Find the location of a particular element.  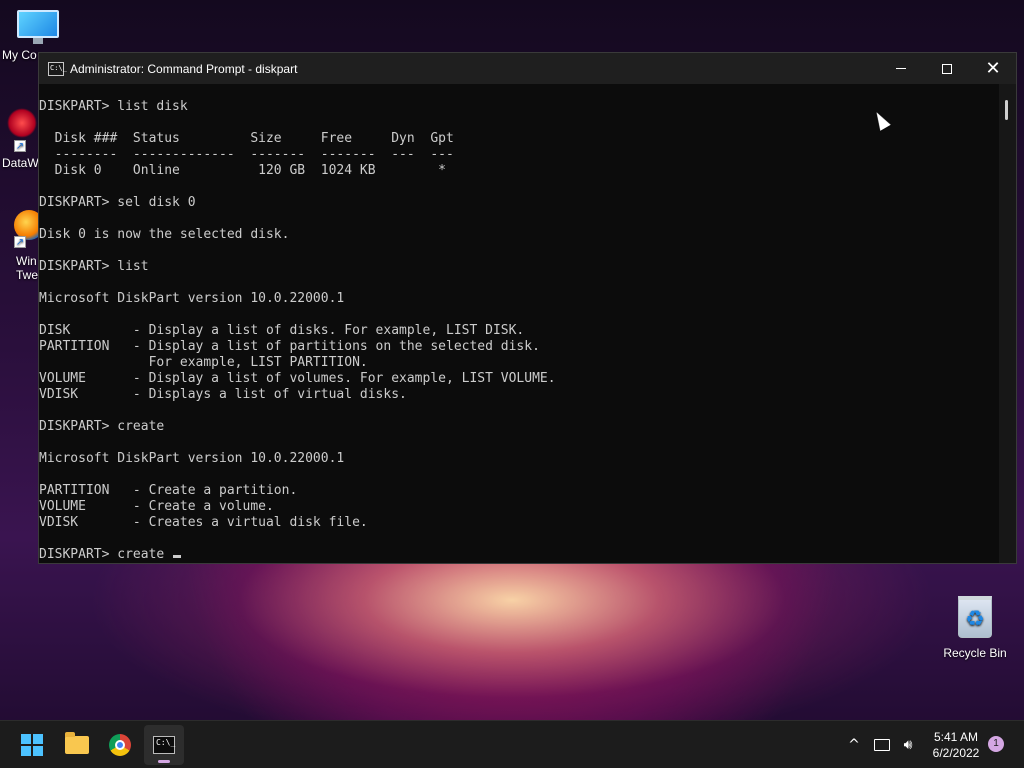

console-line: PARTITION - Create a partition. is located at coordinates (168, 490).